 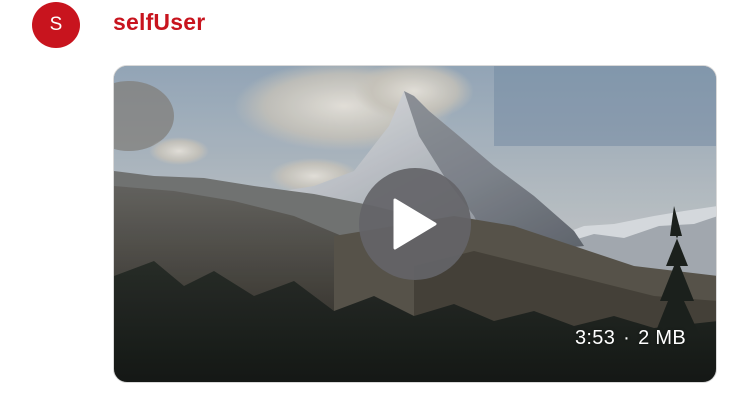 I want to click on play-icon, so click(x=415, y=224).